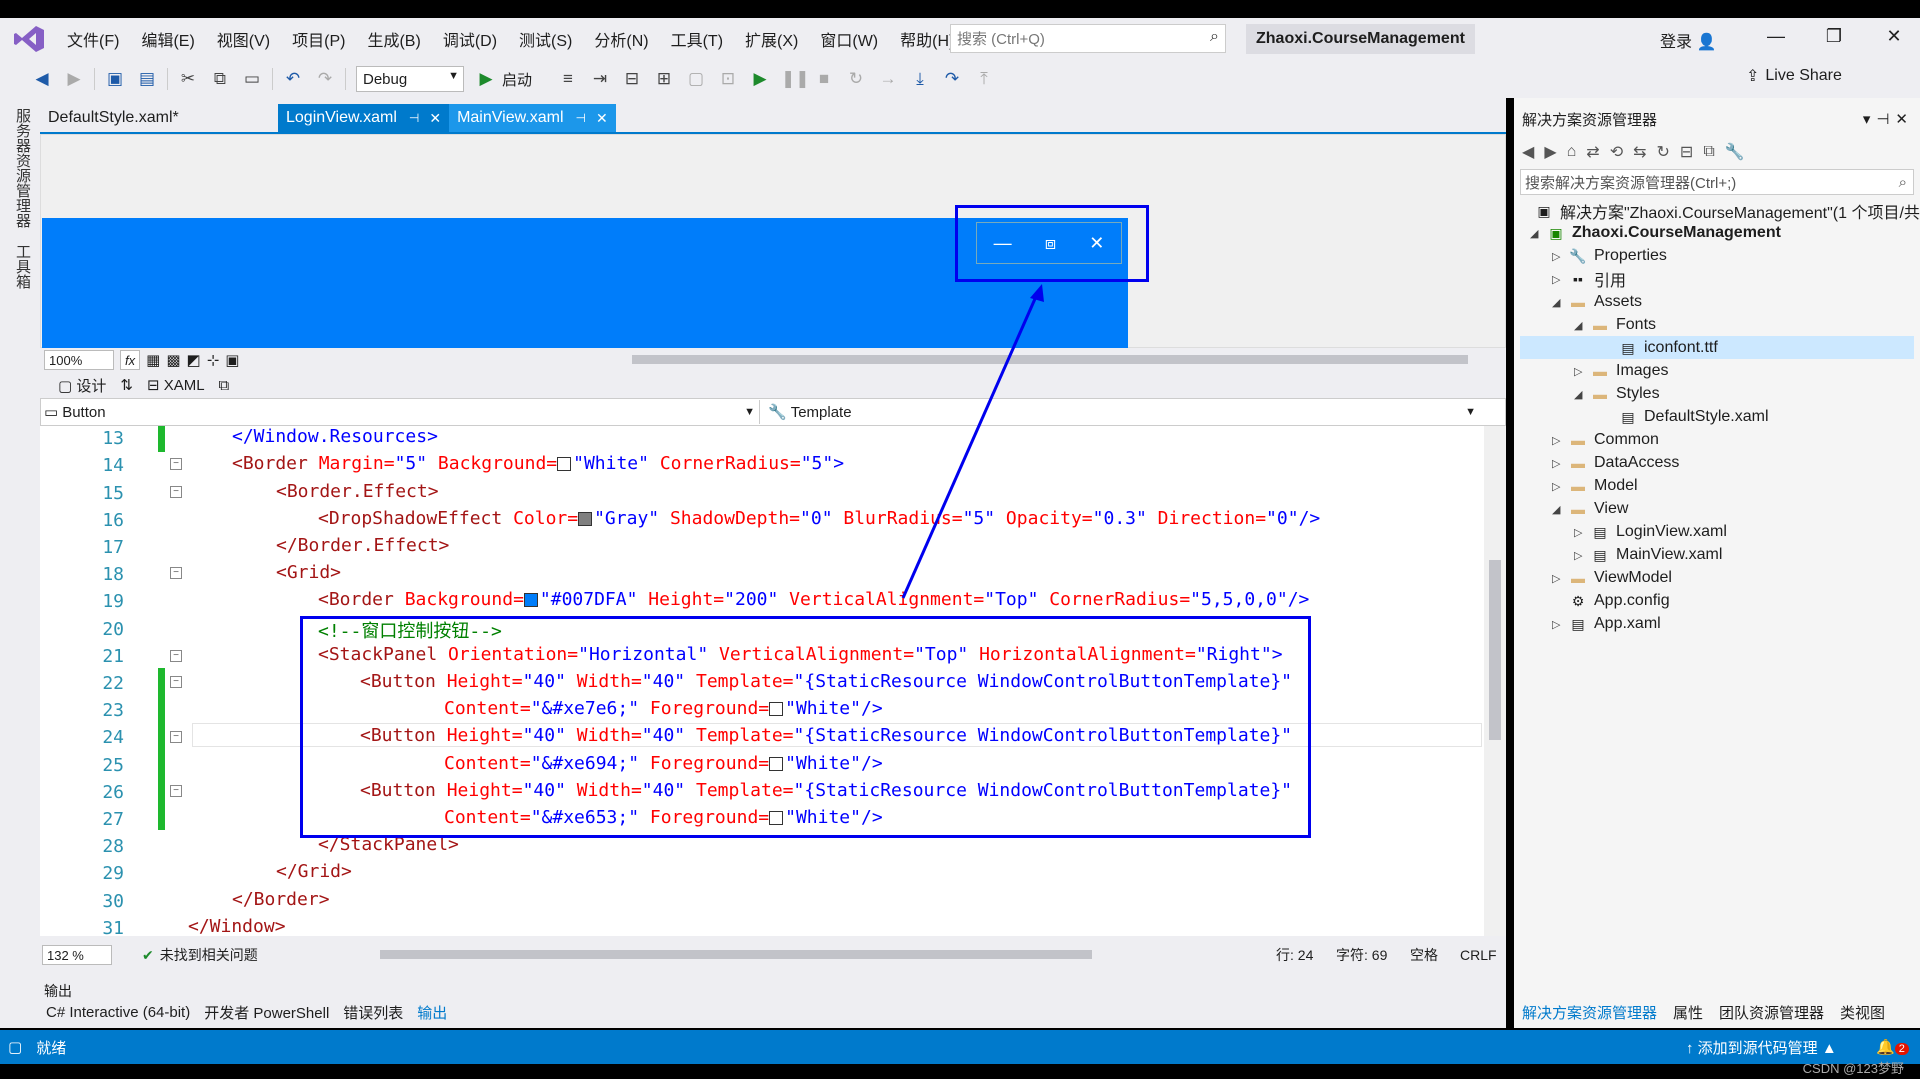 This screenshot has height=1079, width=1920. I want to click on properties-icon: 🔧, so click(1735, 152).